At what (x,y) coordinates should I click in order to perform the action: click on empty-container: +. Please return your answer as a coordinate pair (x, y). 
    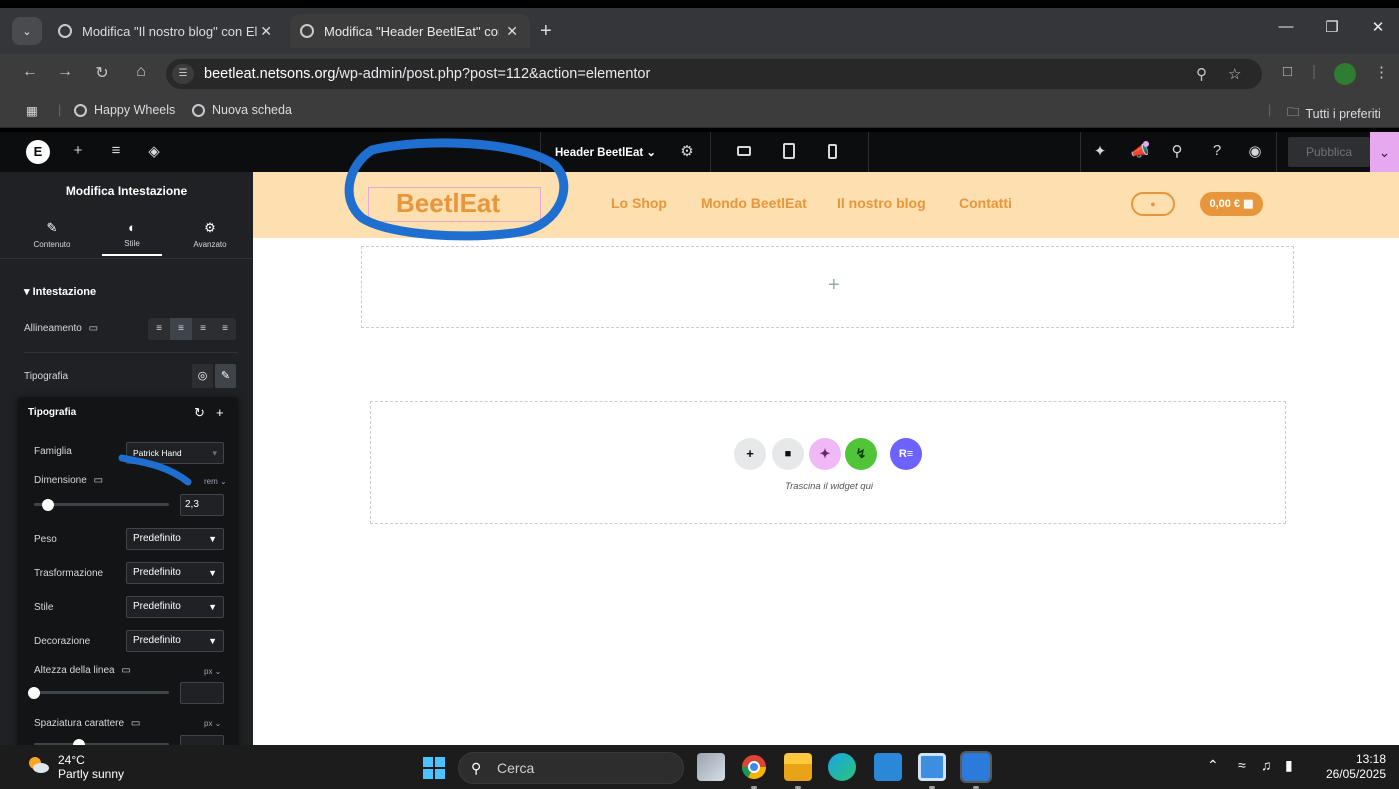
    Looking at the image, I should click on (827, 287).